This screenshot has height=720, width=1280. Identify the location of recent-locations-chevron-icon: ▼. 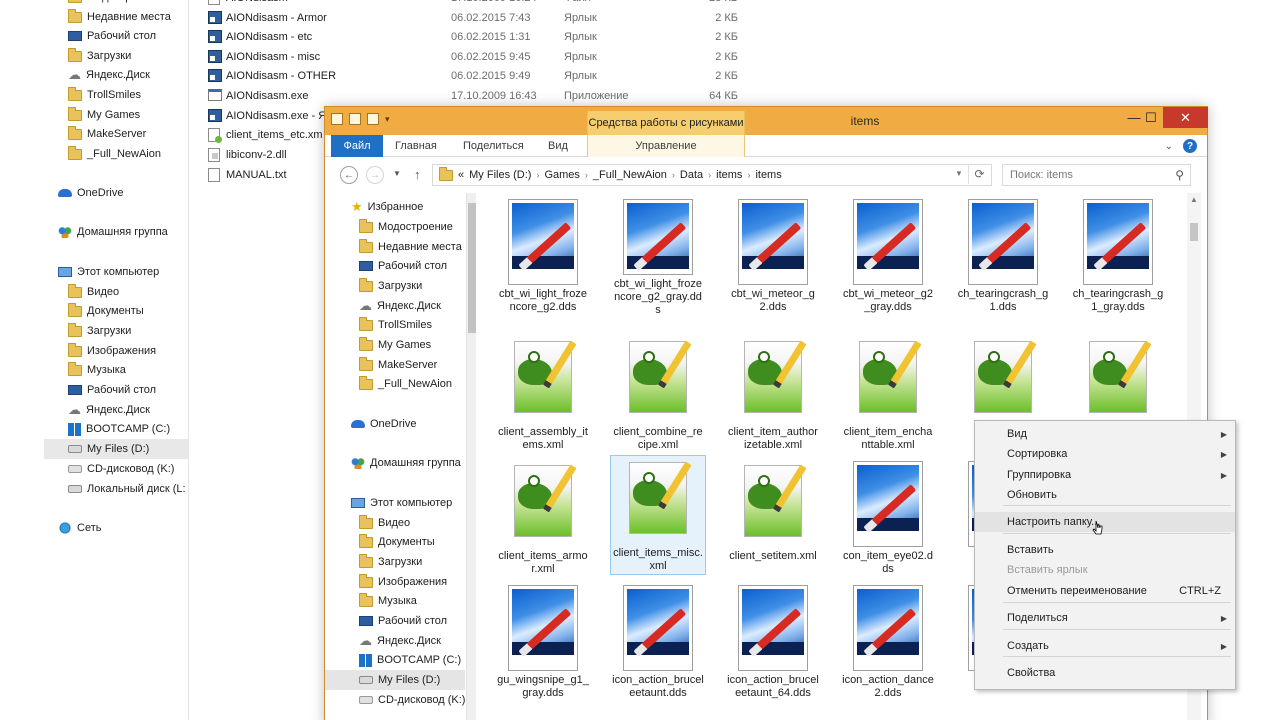
(397, 173).